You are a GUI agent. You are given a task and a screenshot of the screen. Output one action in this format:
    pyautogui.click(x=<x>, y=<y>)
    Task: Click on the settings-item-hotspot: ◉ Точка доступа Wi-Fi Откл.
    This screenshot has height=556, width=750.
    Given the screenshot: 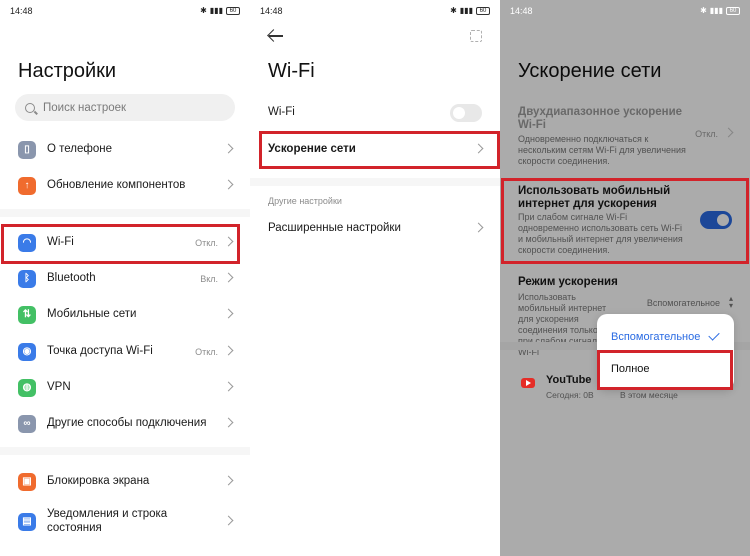 What is the action you would take?
    pyautogui.click(x=125, y=352)
    